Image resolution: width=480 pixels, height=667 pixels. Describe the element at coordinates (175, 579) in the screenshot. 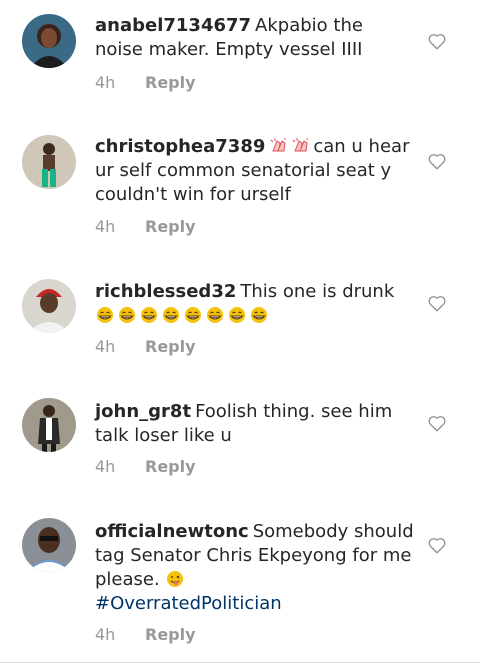

I see `winking-tongue-face-icon` at that location.